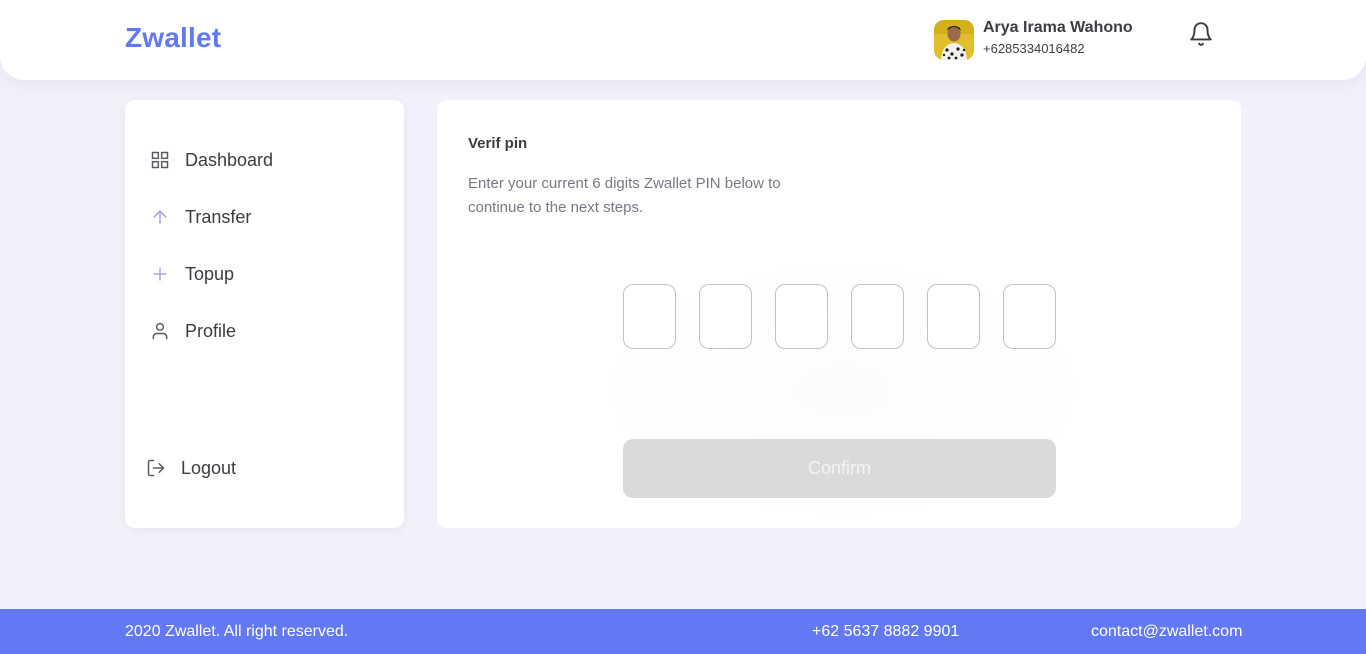 This screenshot has height=654, width=1366. What do you see at coordinates (160, 274) in the screenshot?
I see `plus-icon` at bounding box center [160, 274].